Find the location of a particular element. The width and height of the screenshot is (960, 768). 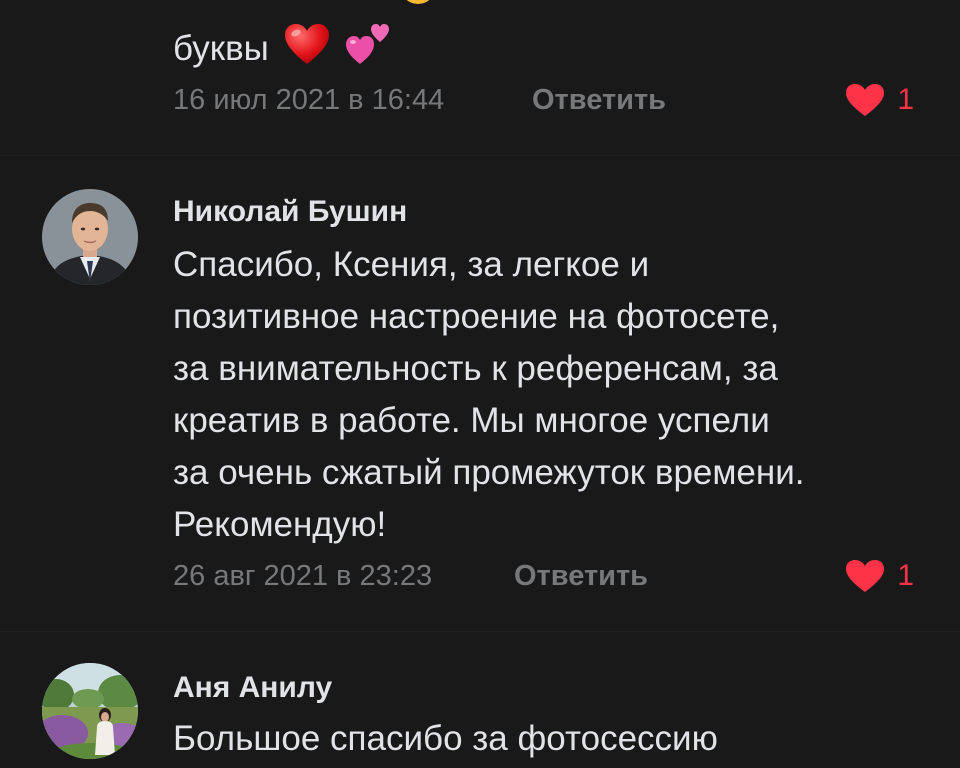

clipped-emoji is located at coordinates (418, 2).